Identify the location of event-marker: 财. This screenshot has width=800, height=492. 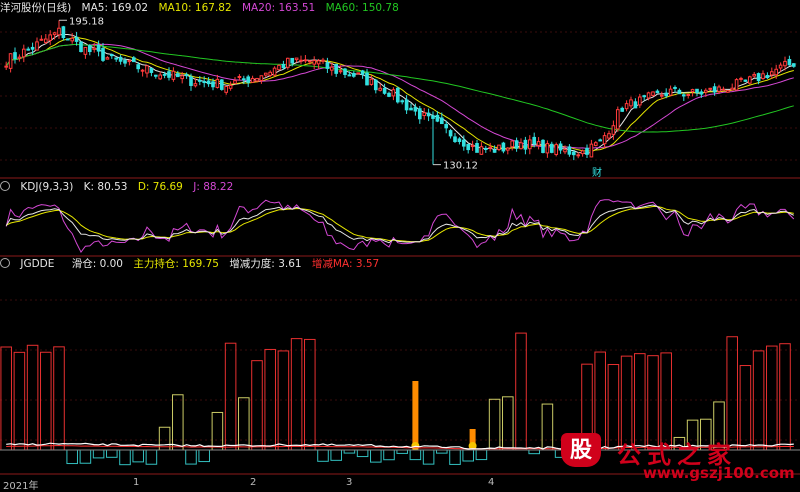
(597, 172).